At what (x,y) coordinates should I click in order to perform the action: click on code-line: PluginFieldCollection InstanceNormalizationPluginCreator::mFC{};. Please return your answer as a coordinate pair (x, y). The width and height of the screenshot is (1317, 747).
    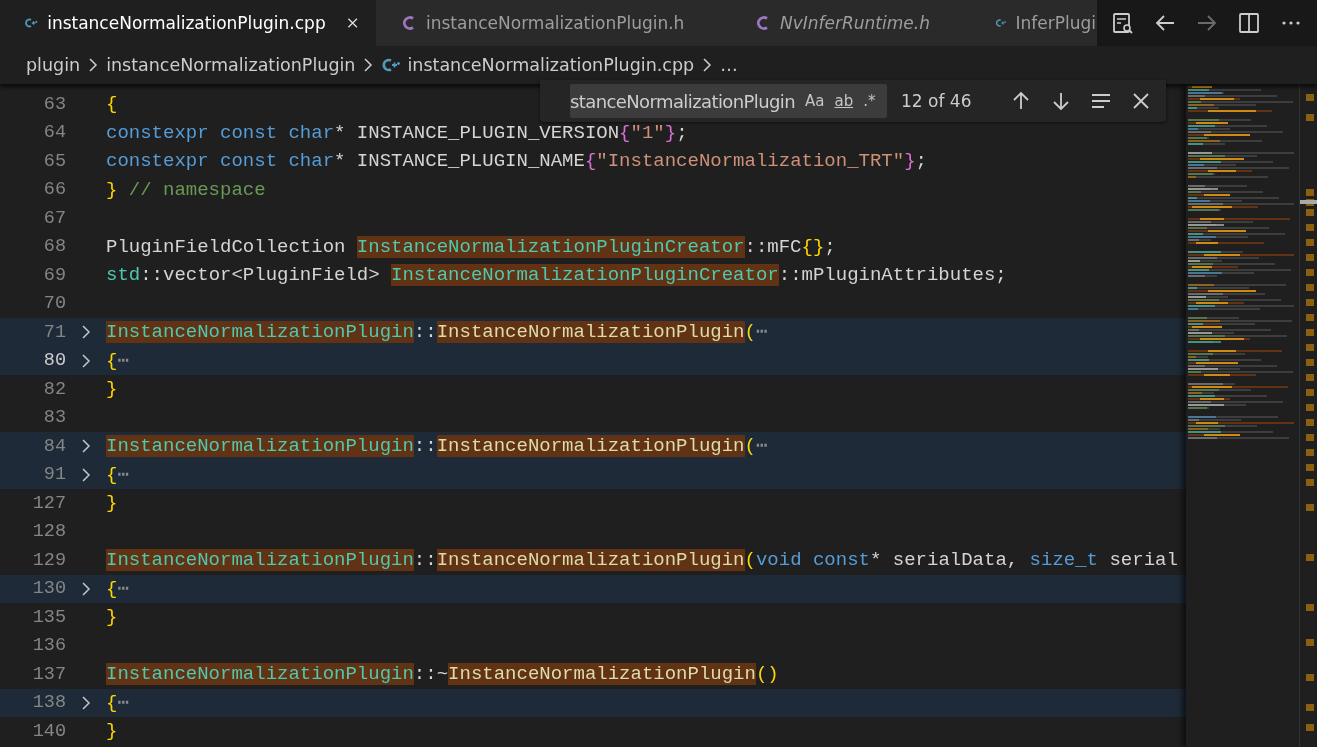
    Looking at the image, I should click on (471, 247).